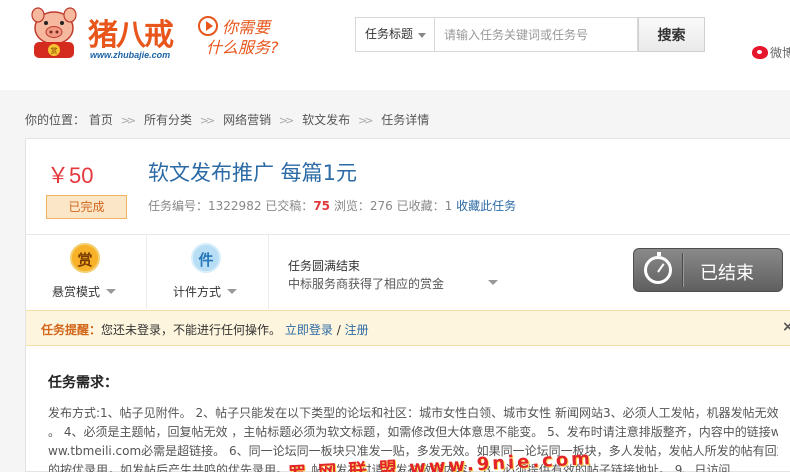  I want to click on weibo-label: 微博, so click(780, 53).